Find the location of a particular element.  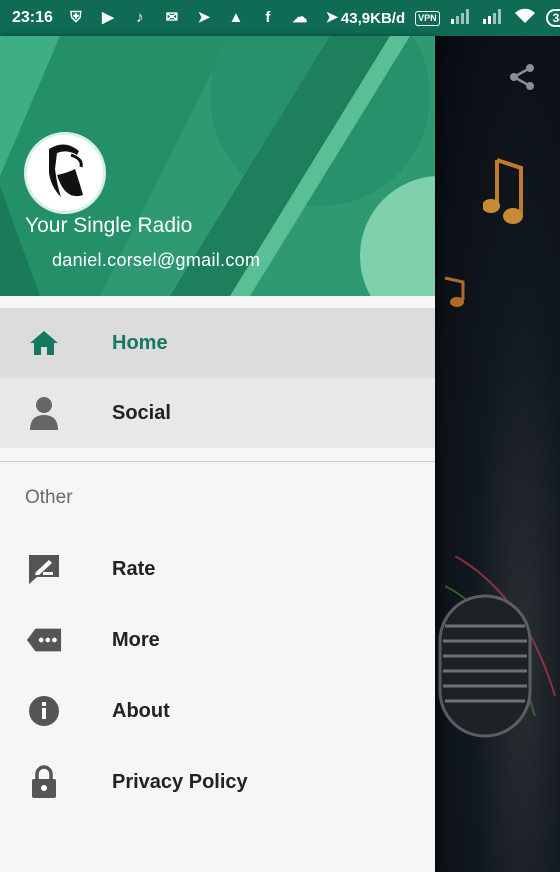

avatar is located at coordinates (65, 173).